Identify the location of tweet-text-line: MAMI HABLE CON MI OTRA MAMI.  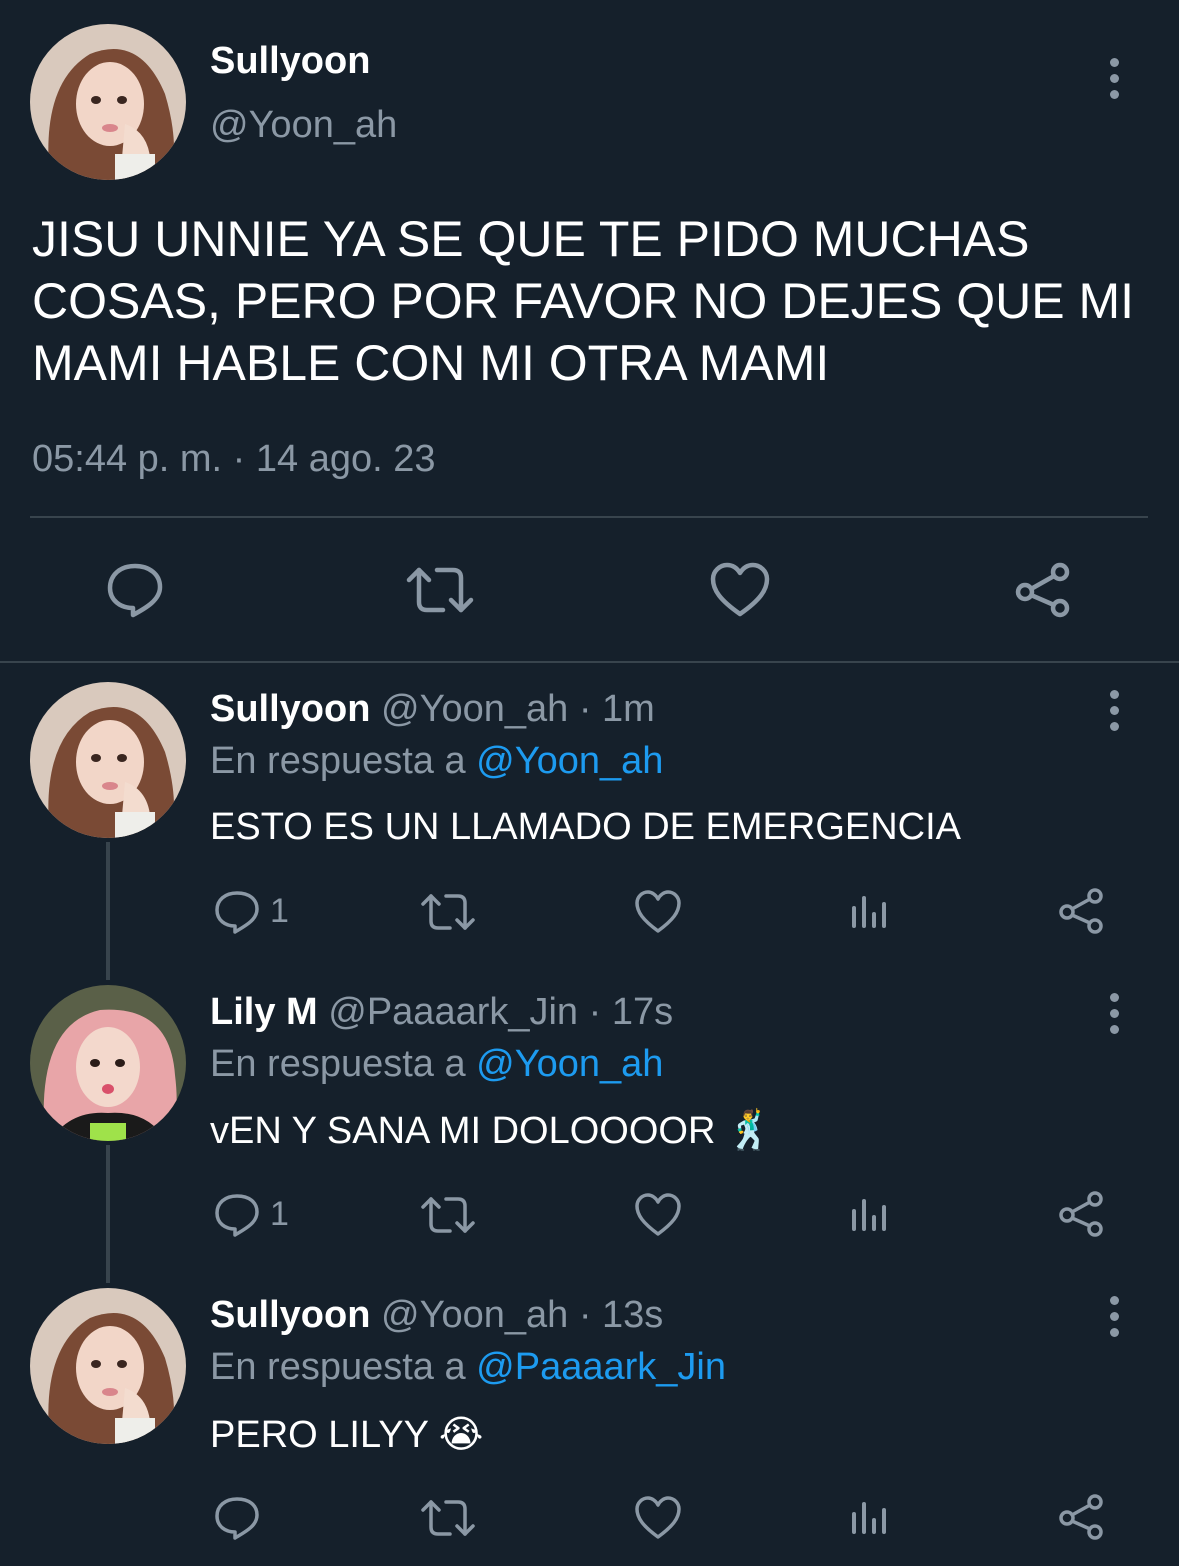
(431, 363).